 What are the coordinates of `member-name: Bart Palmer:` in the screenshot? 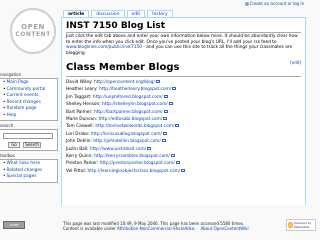 It's located at (79, 112).